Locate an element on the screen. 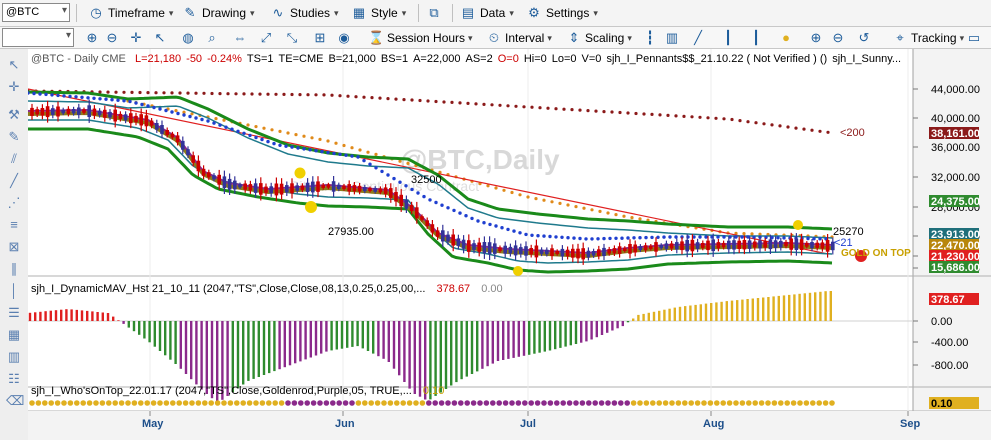 The width and height of the screenshot is (991, 440). style-button: ▦ Style ▾ is located at coordinates (378, 13).